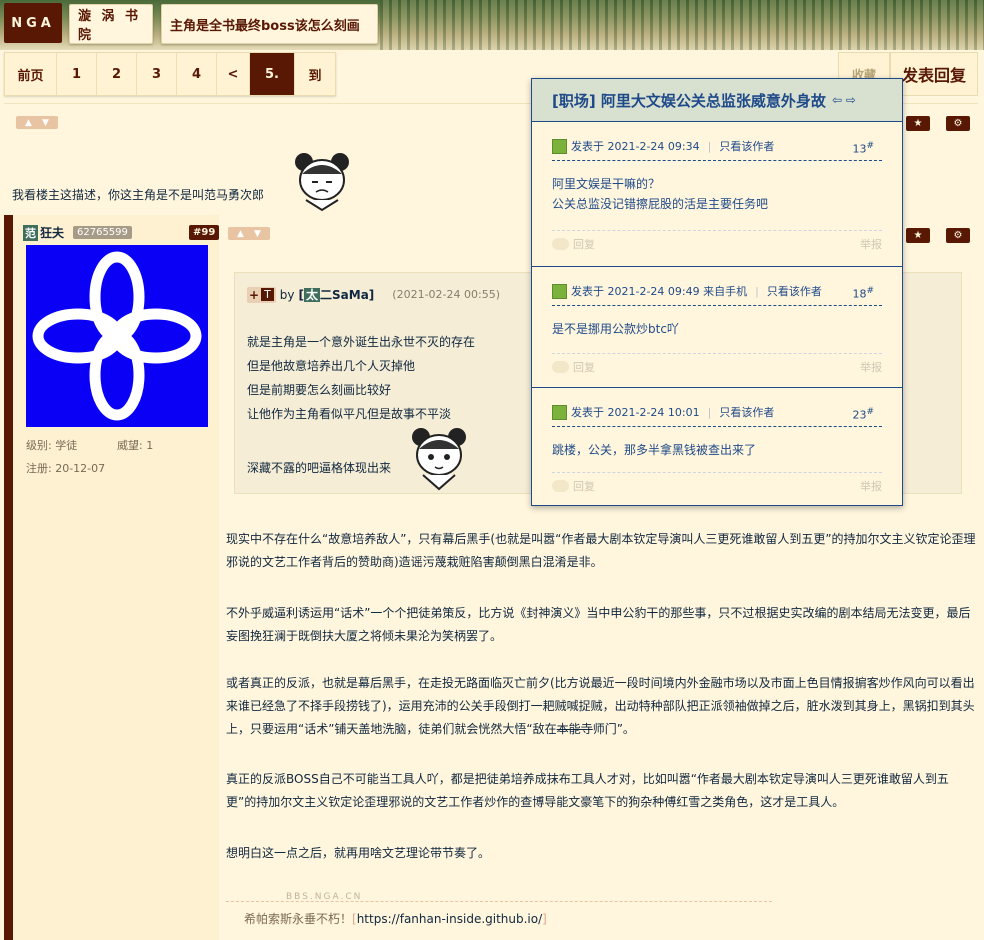 The width and height of the screenshot is (984, 940). Describe the element at coordinates (52, 445) in the screenshot. I see `user-level: 级别: 学徒` at that location.